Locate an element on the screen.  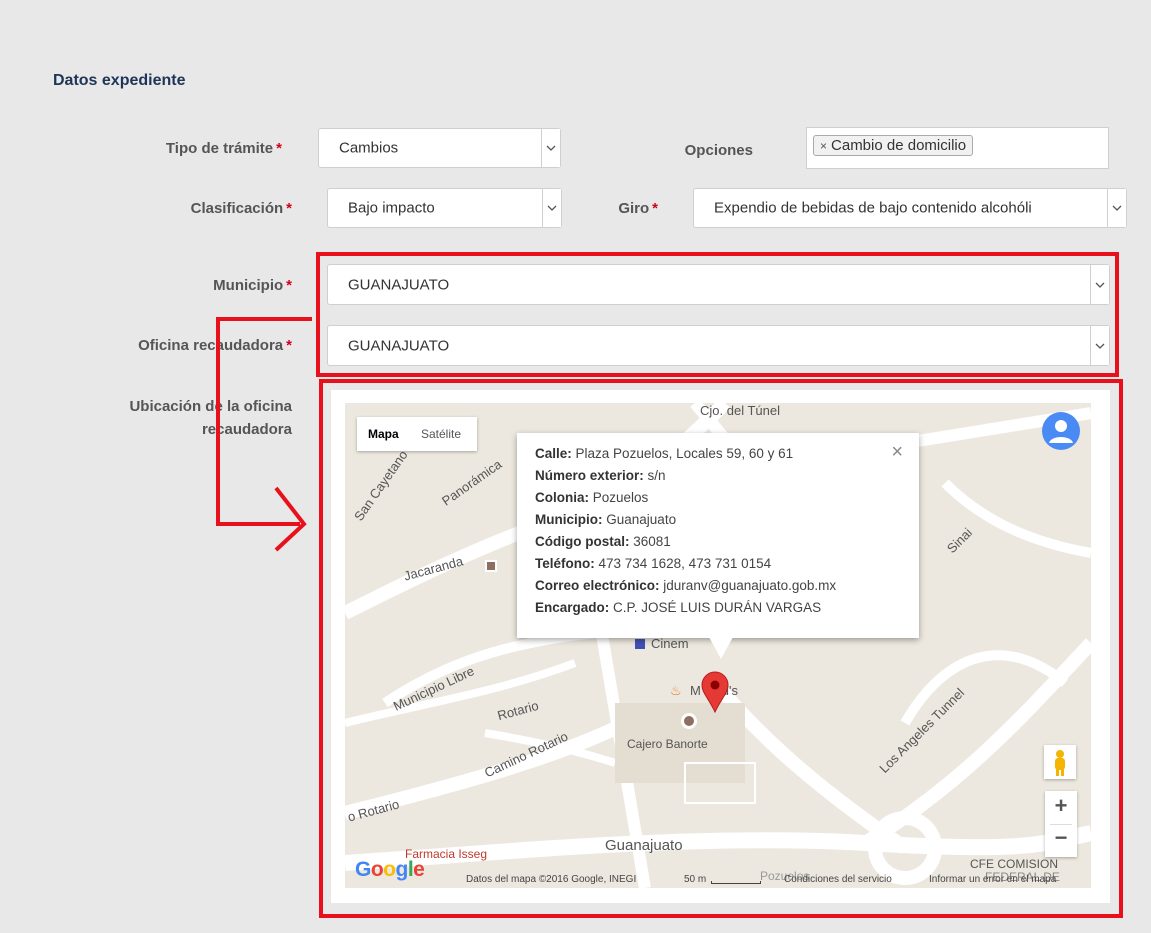
opciones-tag: × Cambio de domicilio is located at coordinates (893, 145).